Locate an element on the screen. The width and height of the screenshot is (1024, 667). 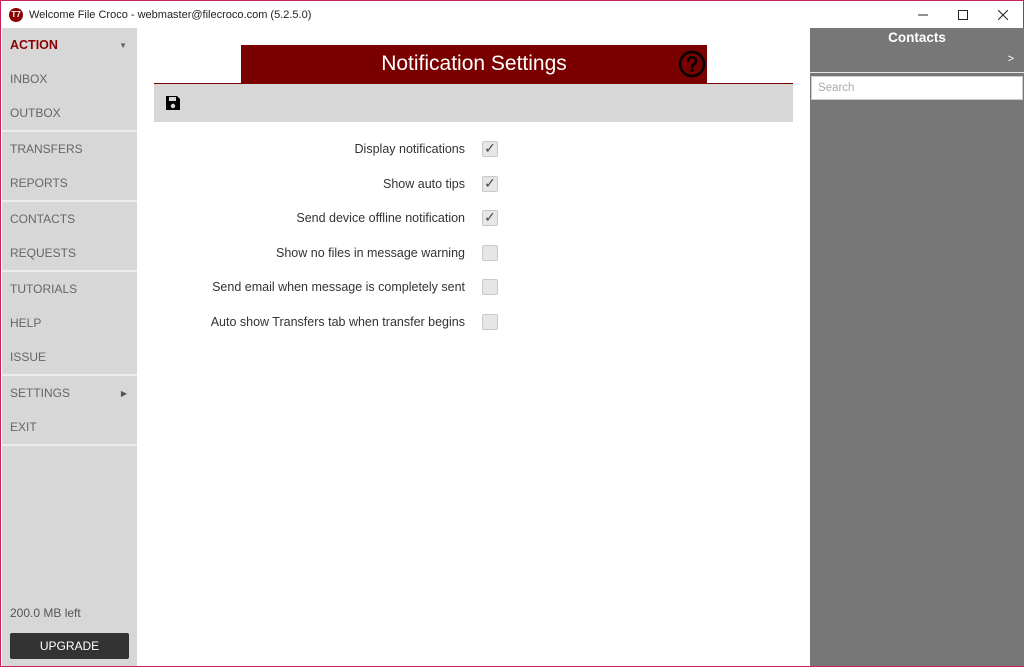
sidebar-item-outbox: OUTBOX is located at coordinates (69, 113).